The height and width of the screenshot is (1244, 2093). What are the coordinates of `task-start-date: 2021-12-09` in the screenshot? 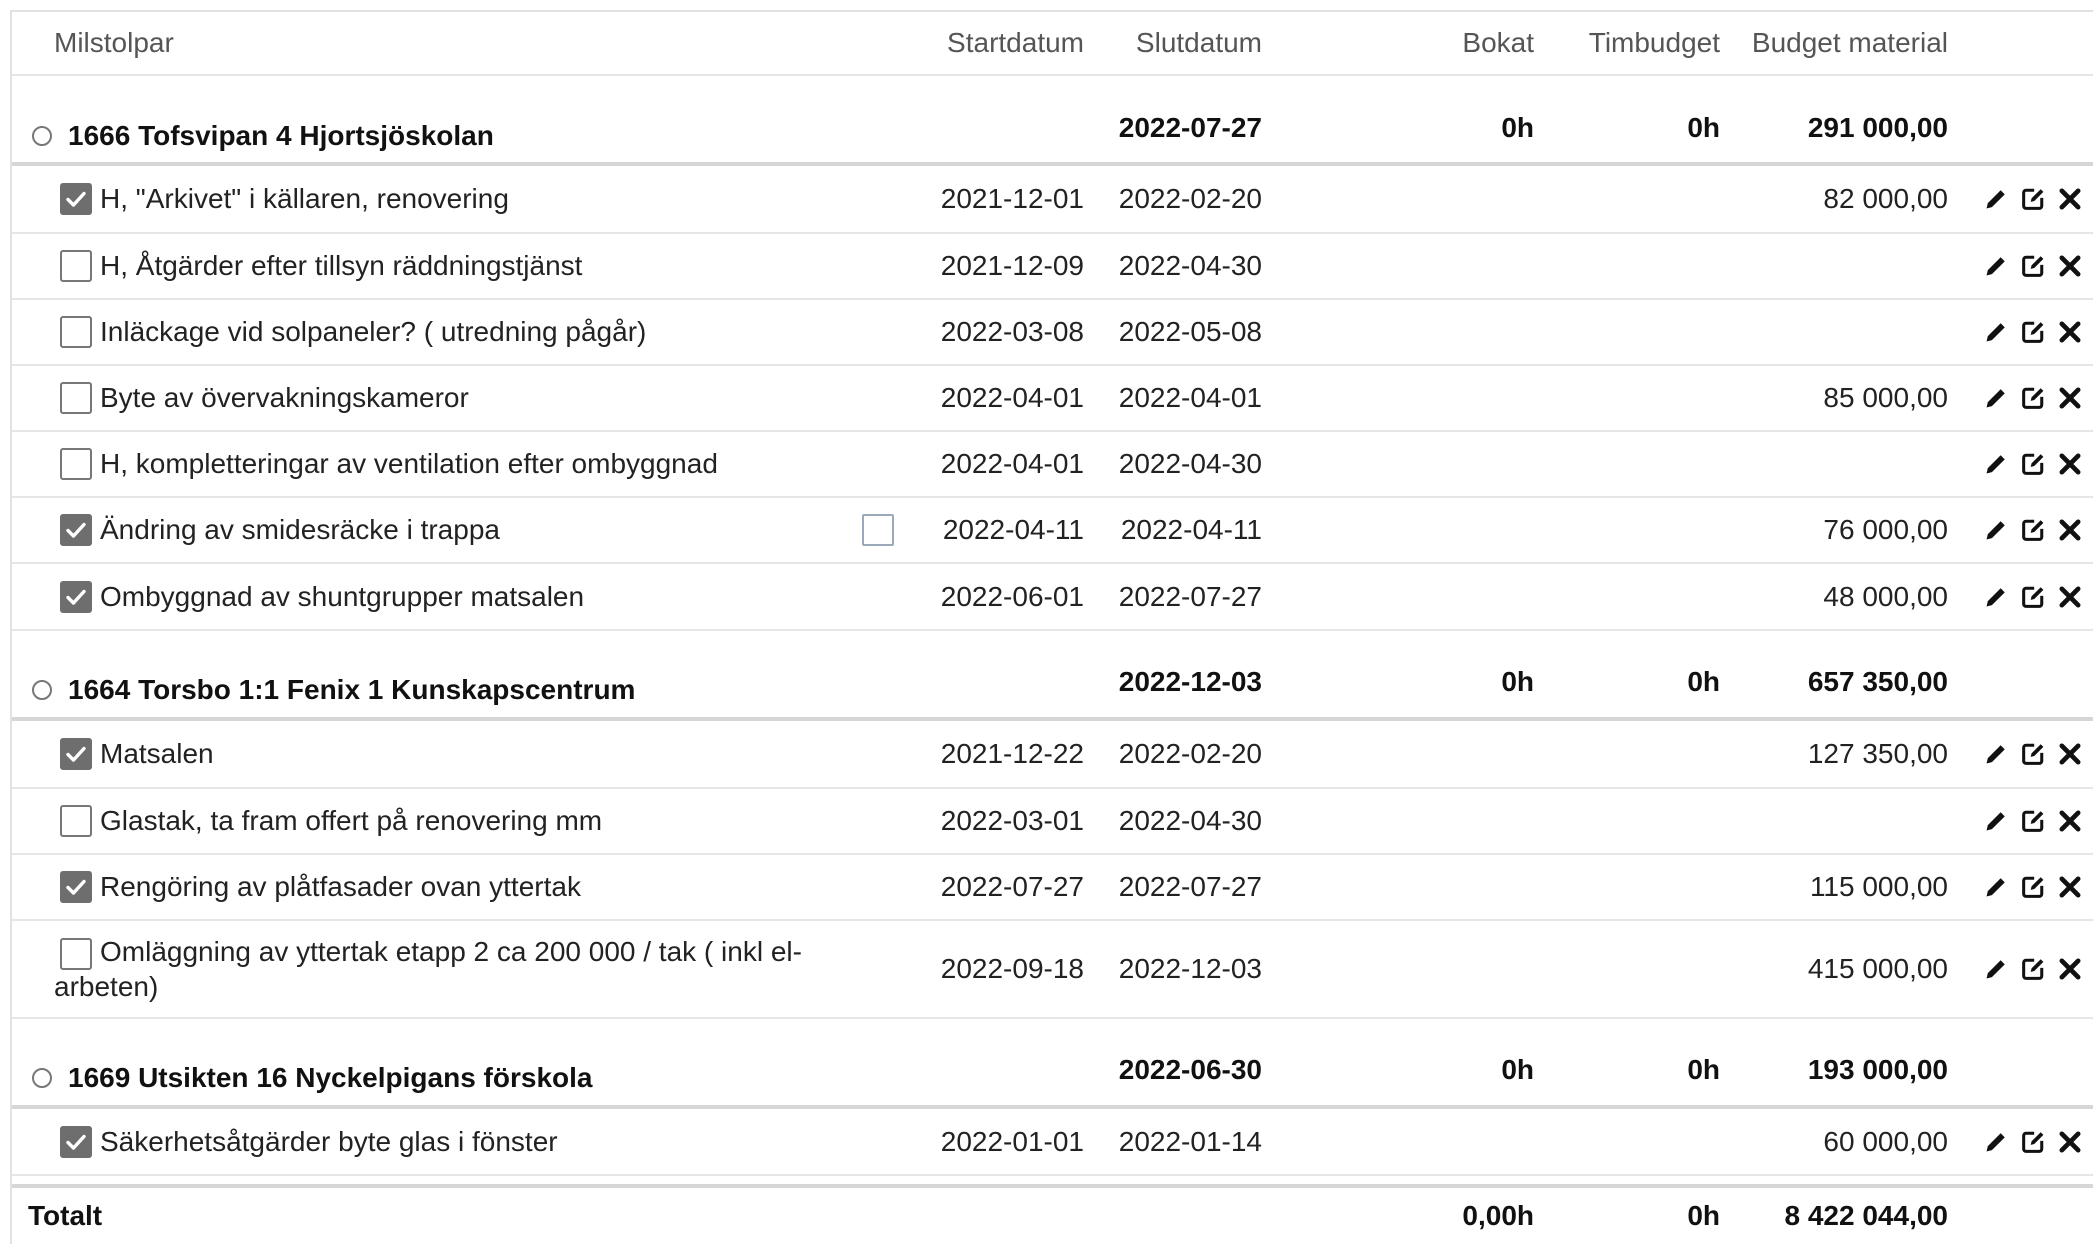 It's located at (1012, 265).